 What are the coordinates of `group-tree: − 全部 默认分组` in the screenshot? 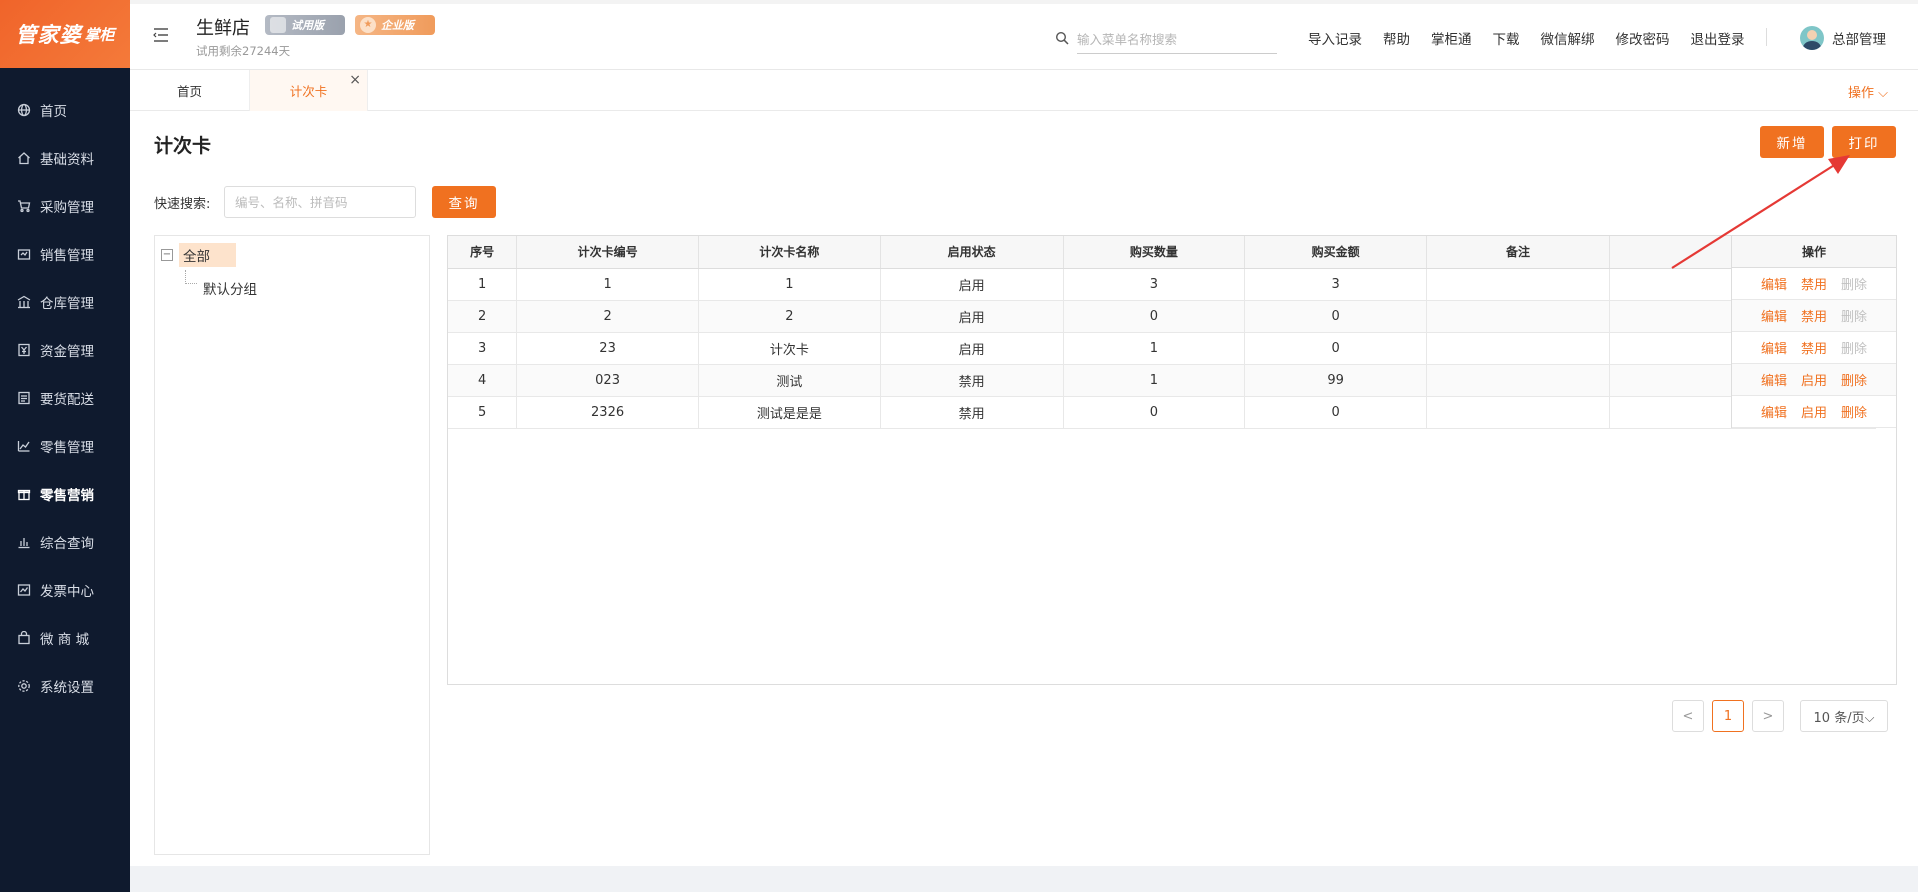 It's located at (292, 545).